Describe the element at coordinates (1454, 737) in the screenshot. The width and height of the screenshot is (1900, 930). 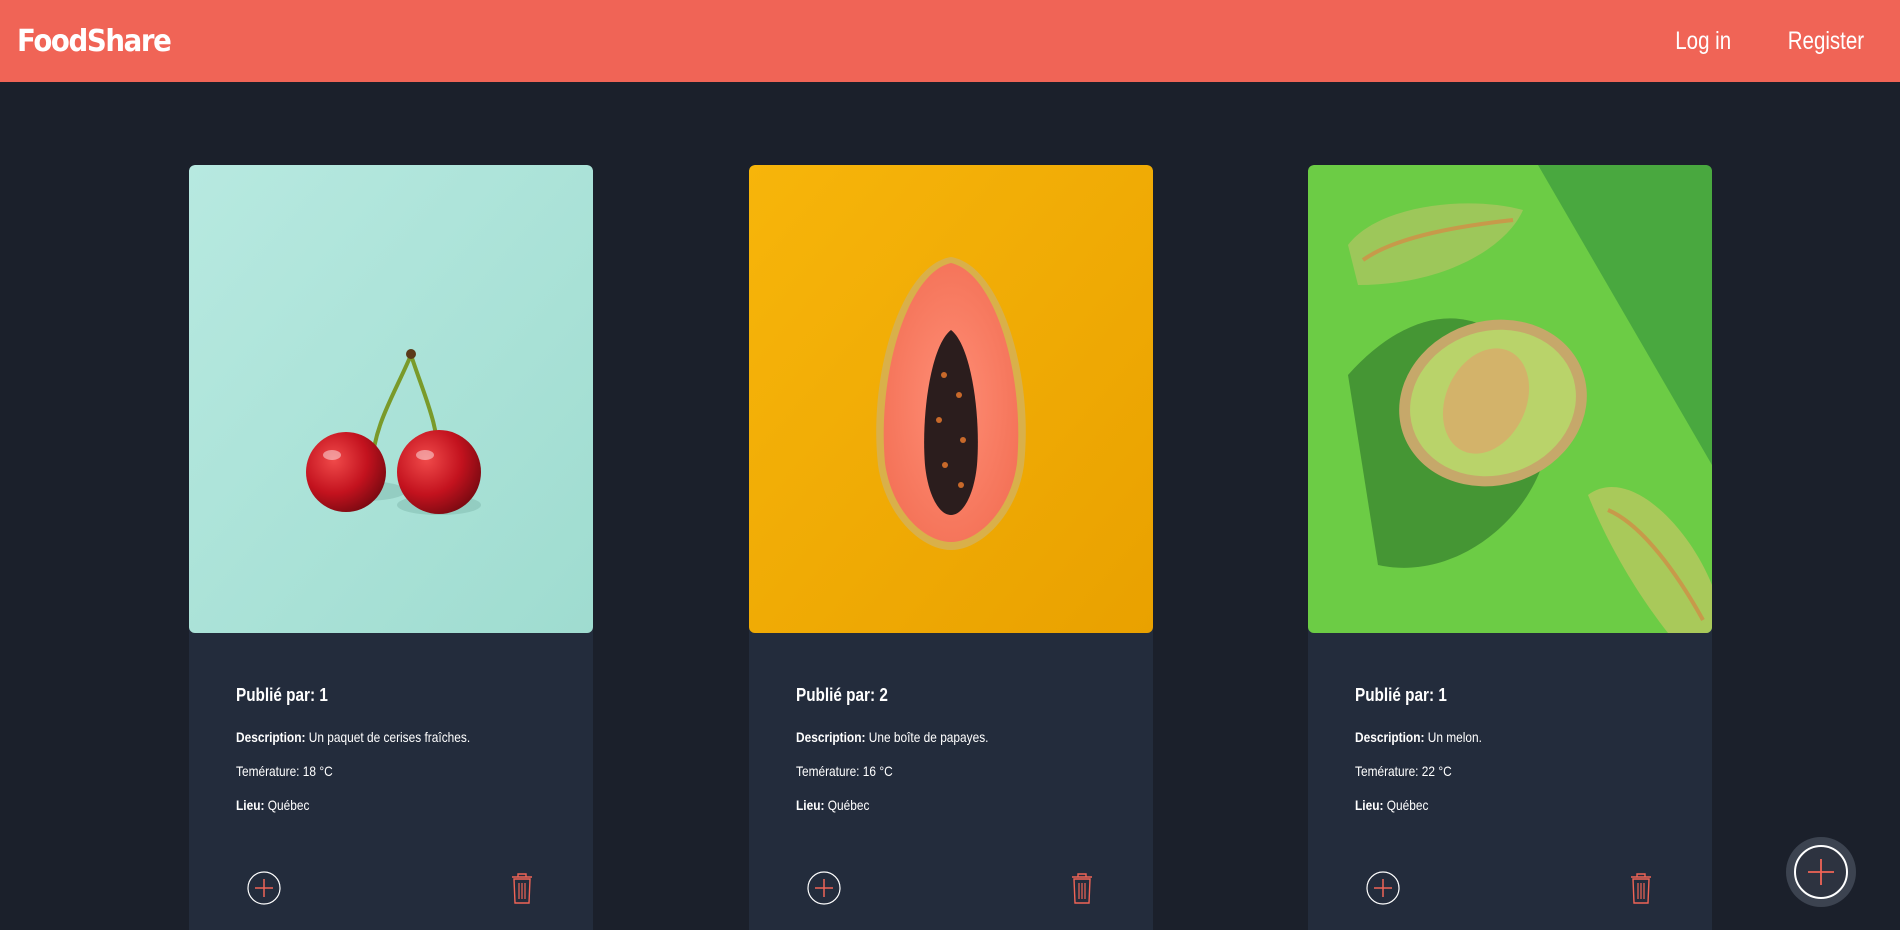
I see `description-text: Un melon.` at that location.